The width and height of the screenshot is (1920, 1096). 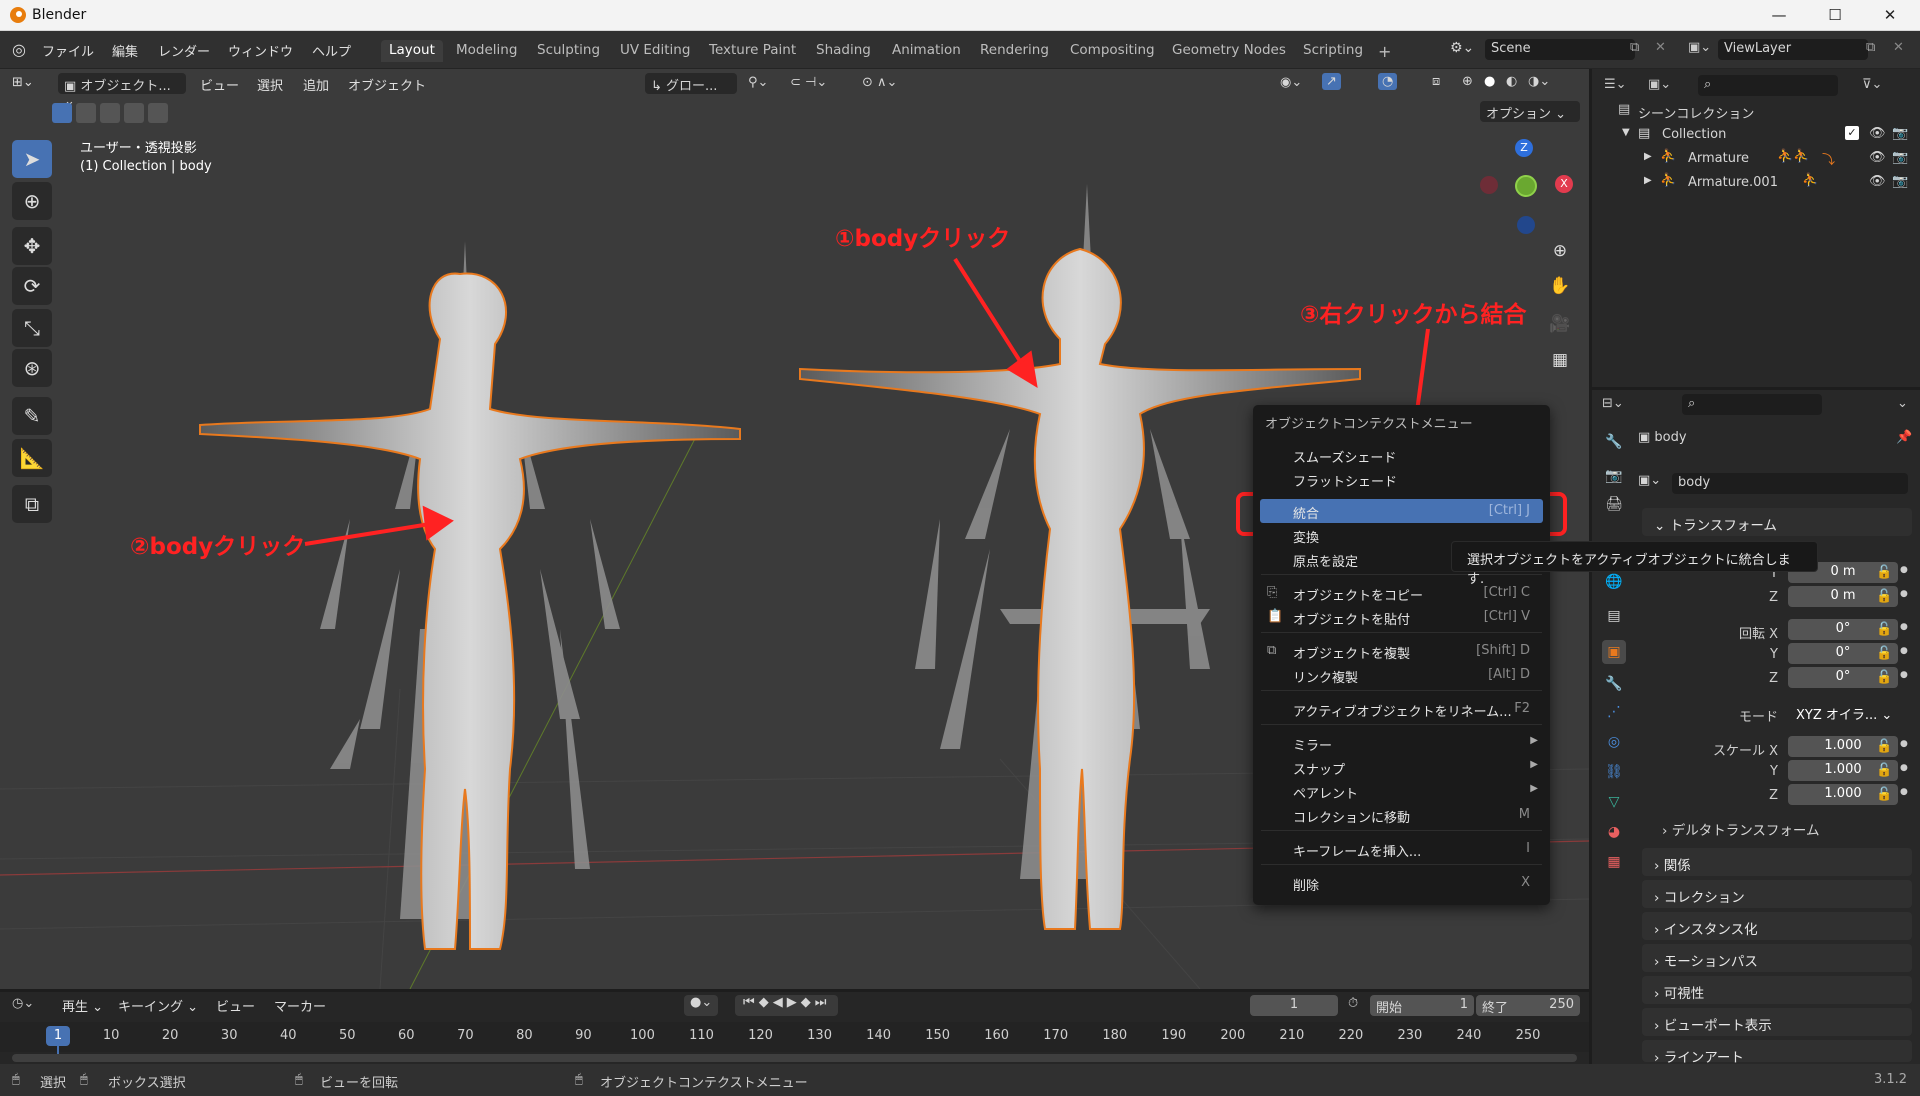 I want to click on menu-help: ヘルプ, so click(x=331, y=50).